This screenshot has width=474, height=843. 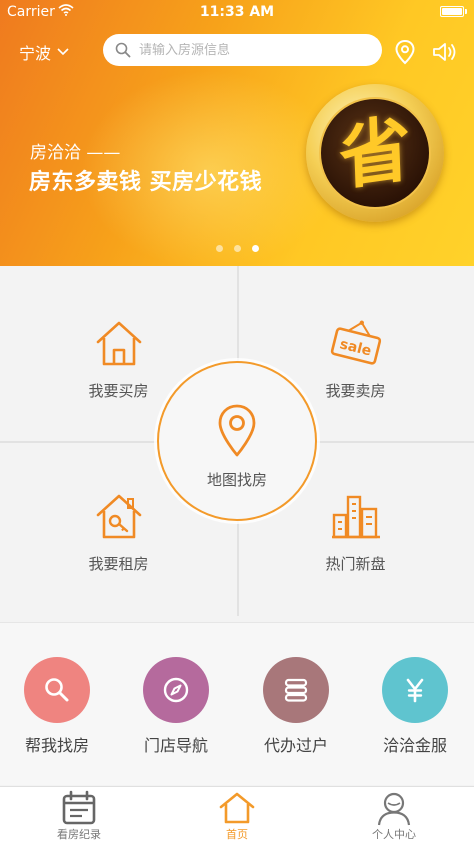 I want to click on map-pin-icon, so click(x=237, y=430).